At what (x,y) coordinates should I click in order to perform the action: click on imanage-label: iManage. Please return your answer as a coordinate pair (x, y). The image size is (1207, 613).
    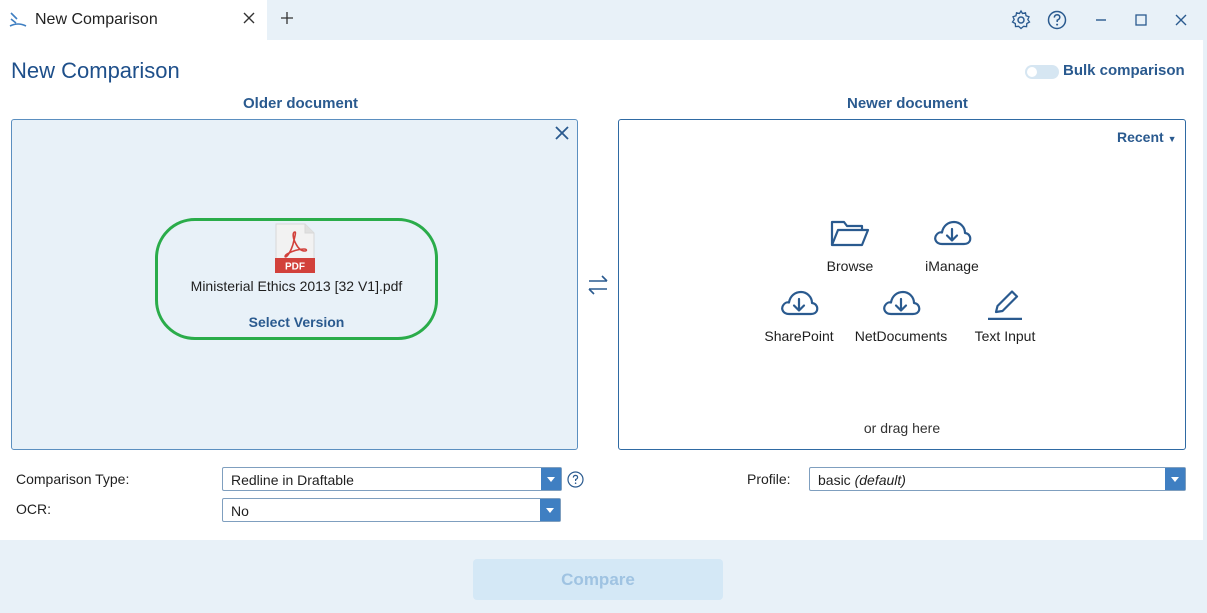
    Looking at the image, I should click on (952, 266).